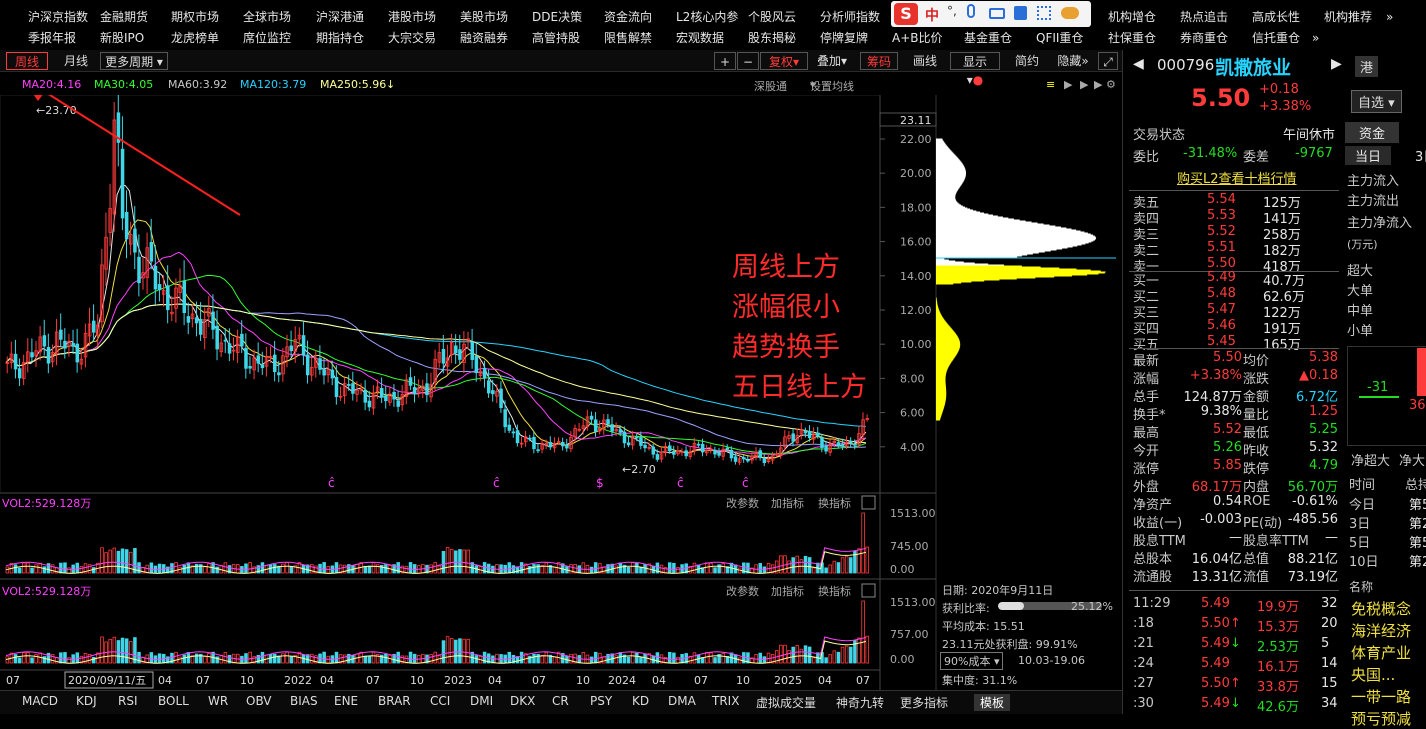 This screenshot has width=1426, height=729. Describe the element at coordinates (1068, 84) in the screenshot. I see `chip-gray-icon: ▶` at that location.